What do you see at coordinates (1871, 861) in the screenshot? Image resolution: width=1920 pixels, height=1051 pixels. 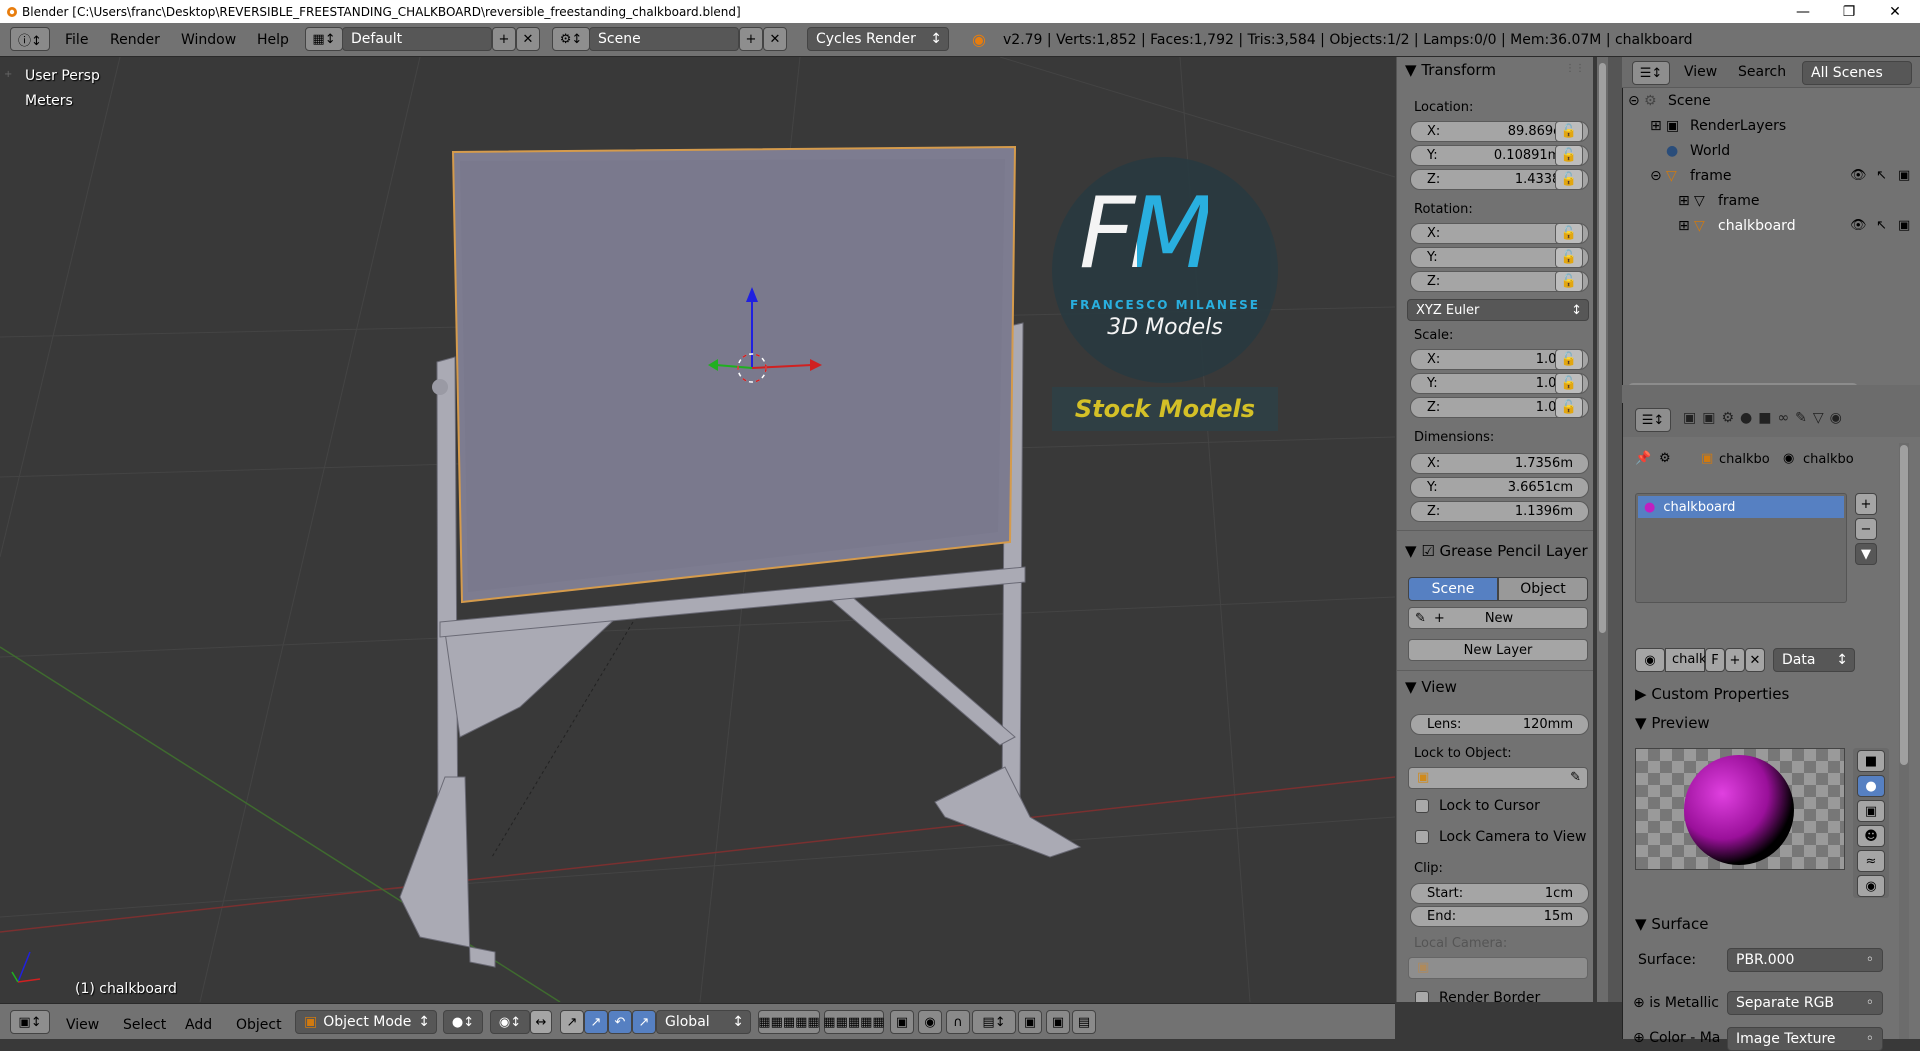 I see `preview-hair-button: ≈` at bounding box center [1871, 861].